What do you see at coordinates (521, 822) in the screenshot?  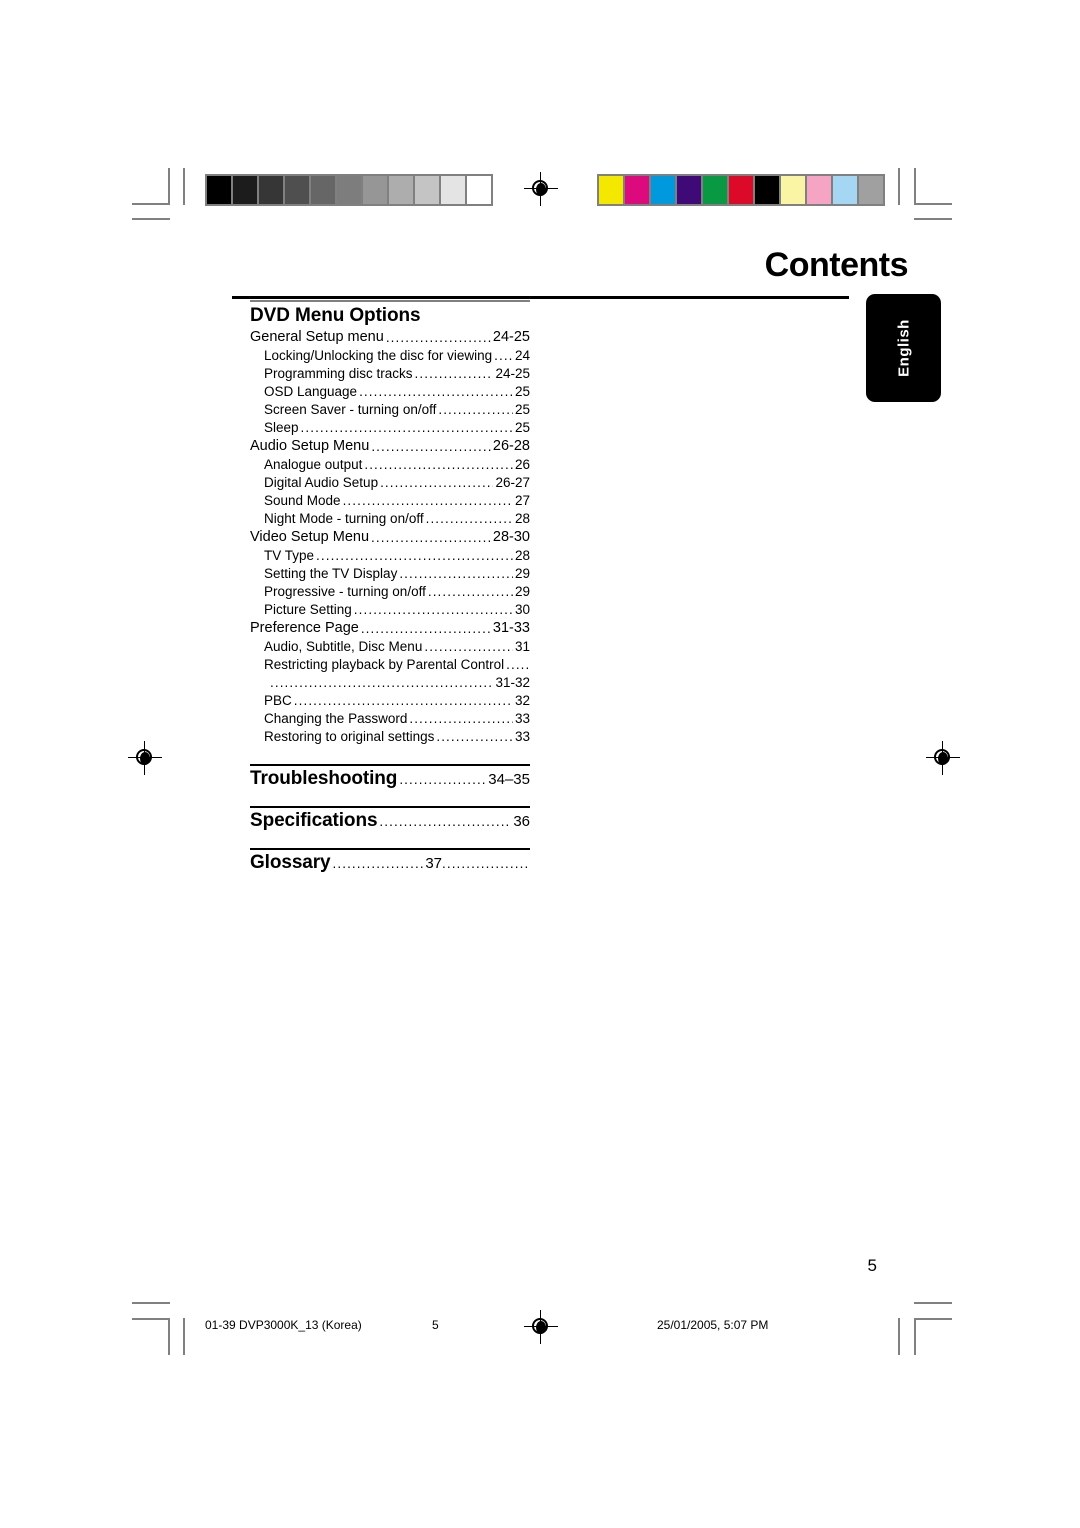 I see `toc-major-entry-page: 36` at bounding box center [521, 822].